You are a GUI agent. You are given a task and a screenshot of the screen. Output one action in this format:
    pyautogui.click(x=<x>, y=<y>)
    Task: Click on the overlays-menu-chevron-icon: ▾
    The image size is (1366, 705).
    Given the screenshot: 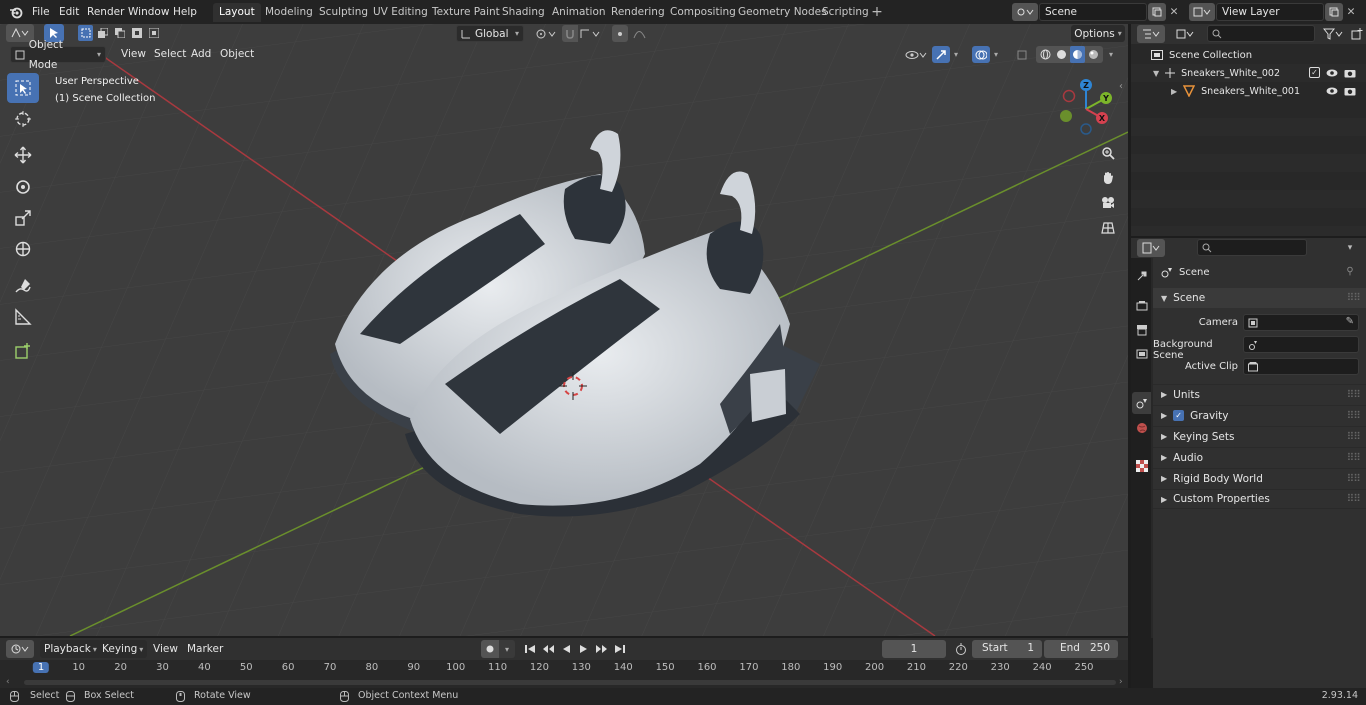 What is the action you would take?
    pyautogui.click(x=996, y=54)
    